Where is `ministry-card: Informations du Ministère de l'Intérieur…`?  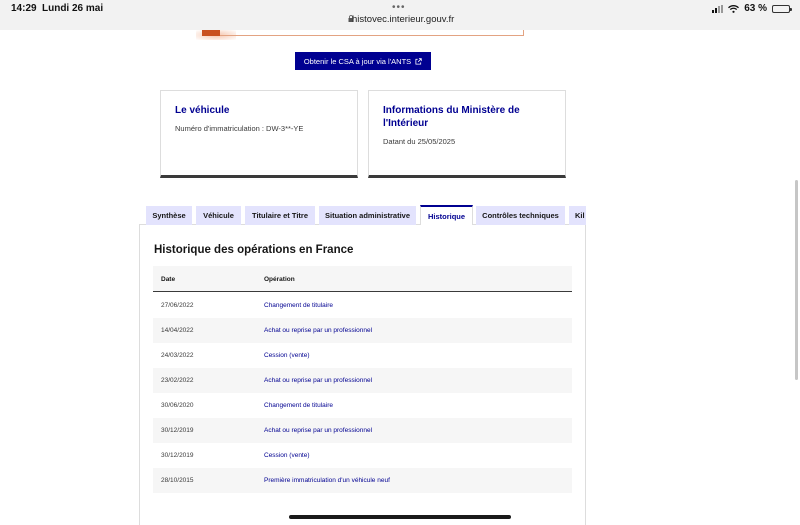
ministry-card: Informations du Ministère de l'Intérieur… is located at coordinates (467, 134).